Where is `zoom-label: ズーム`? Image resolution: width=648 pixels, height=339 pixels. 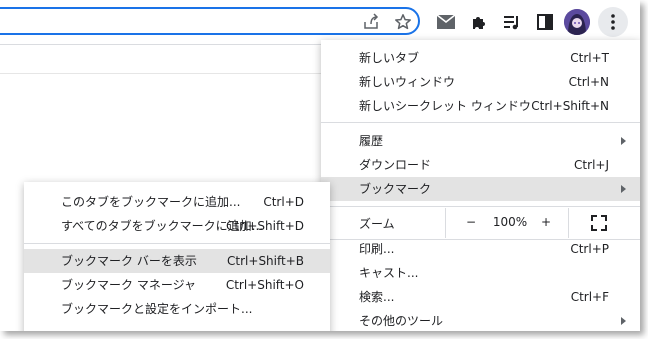
zoom-label: ズーム is located at coordinates (377, 224).